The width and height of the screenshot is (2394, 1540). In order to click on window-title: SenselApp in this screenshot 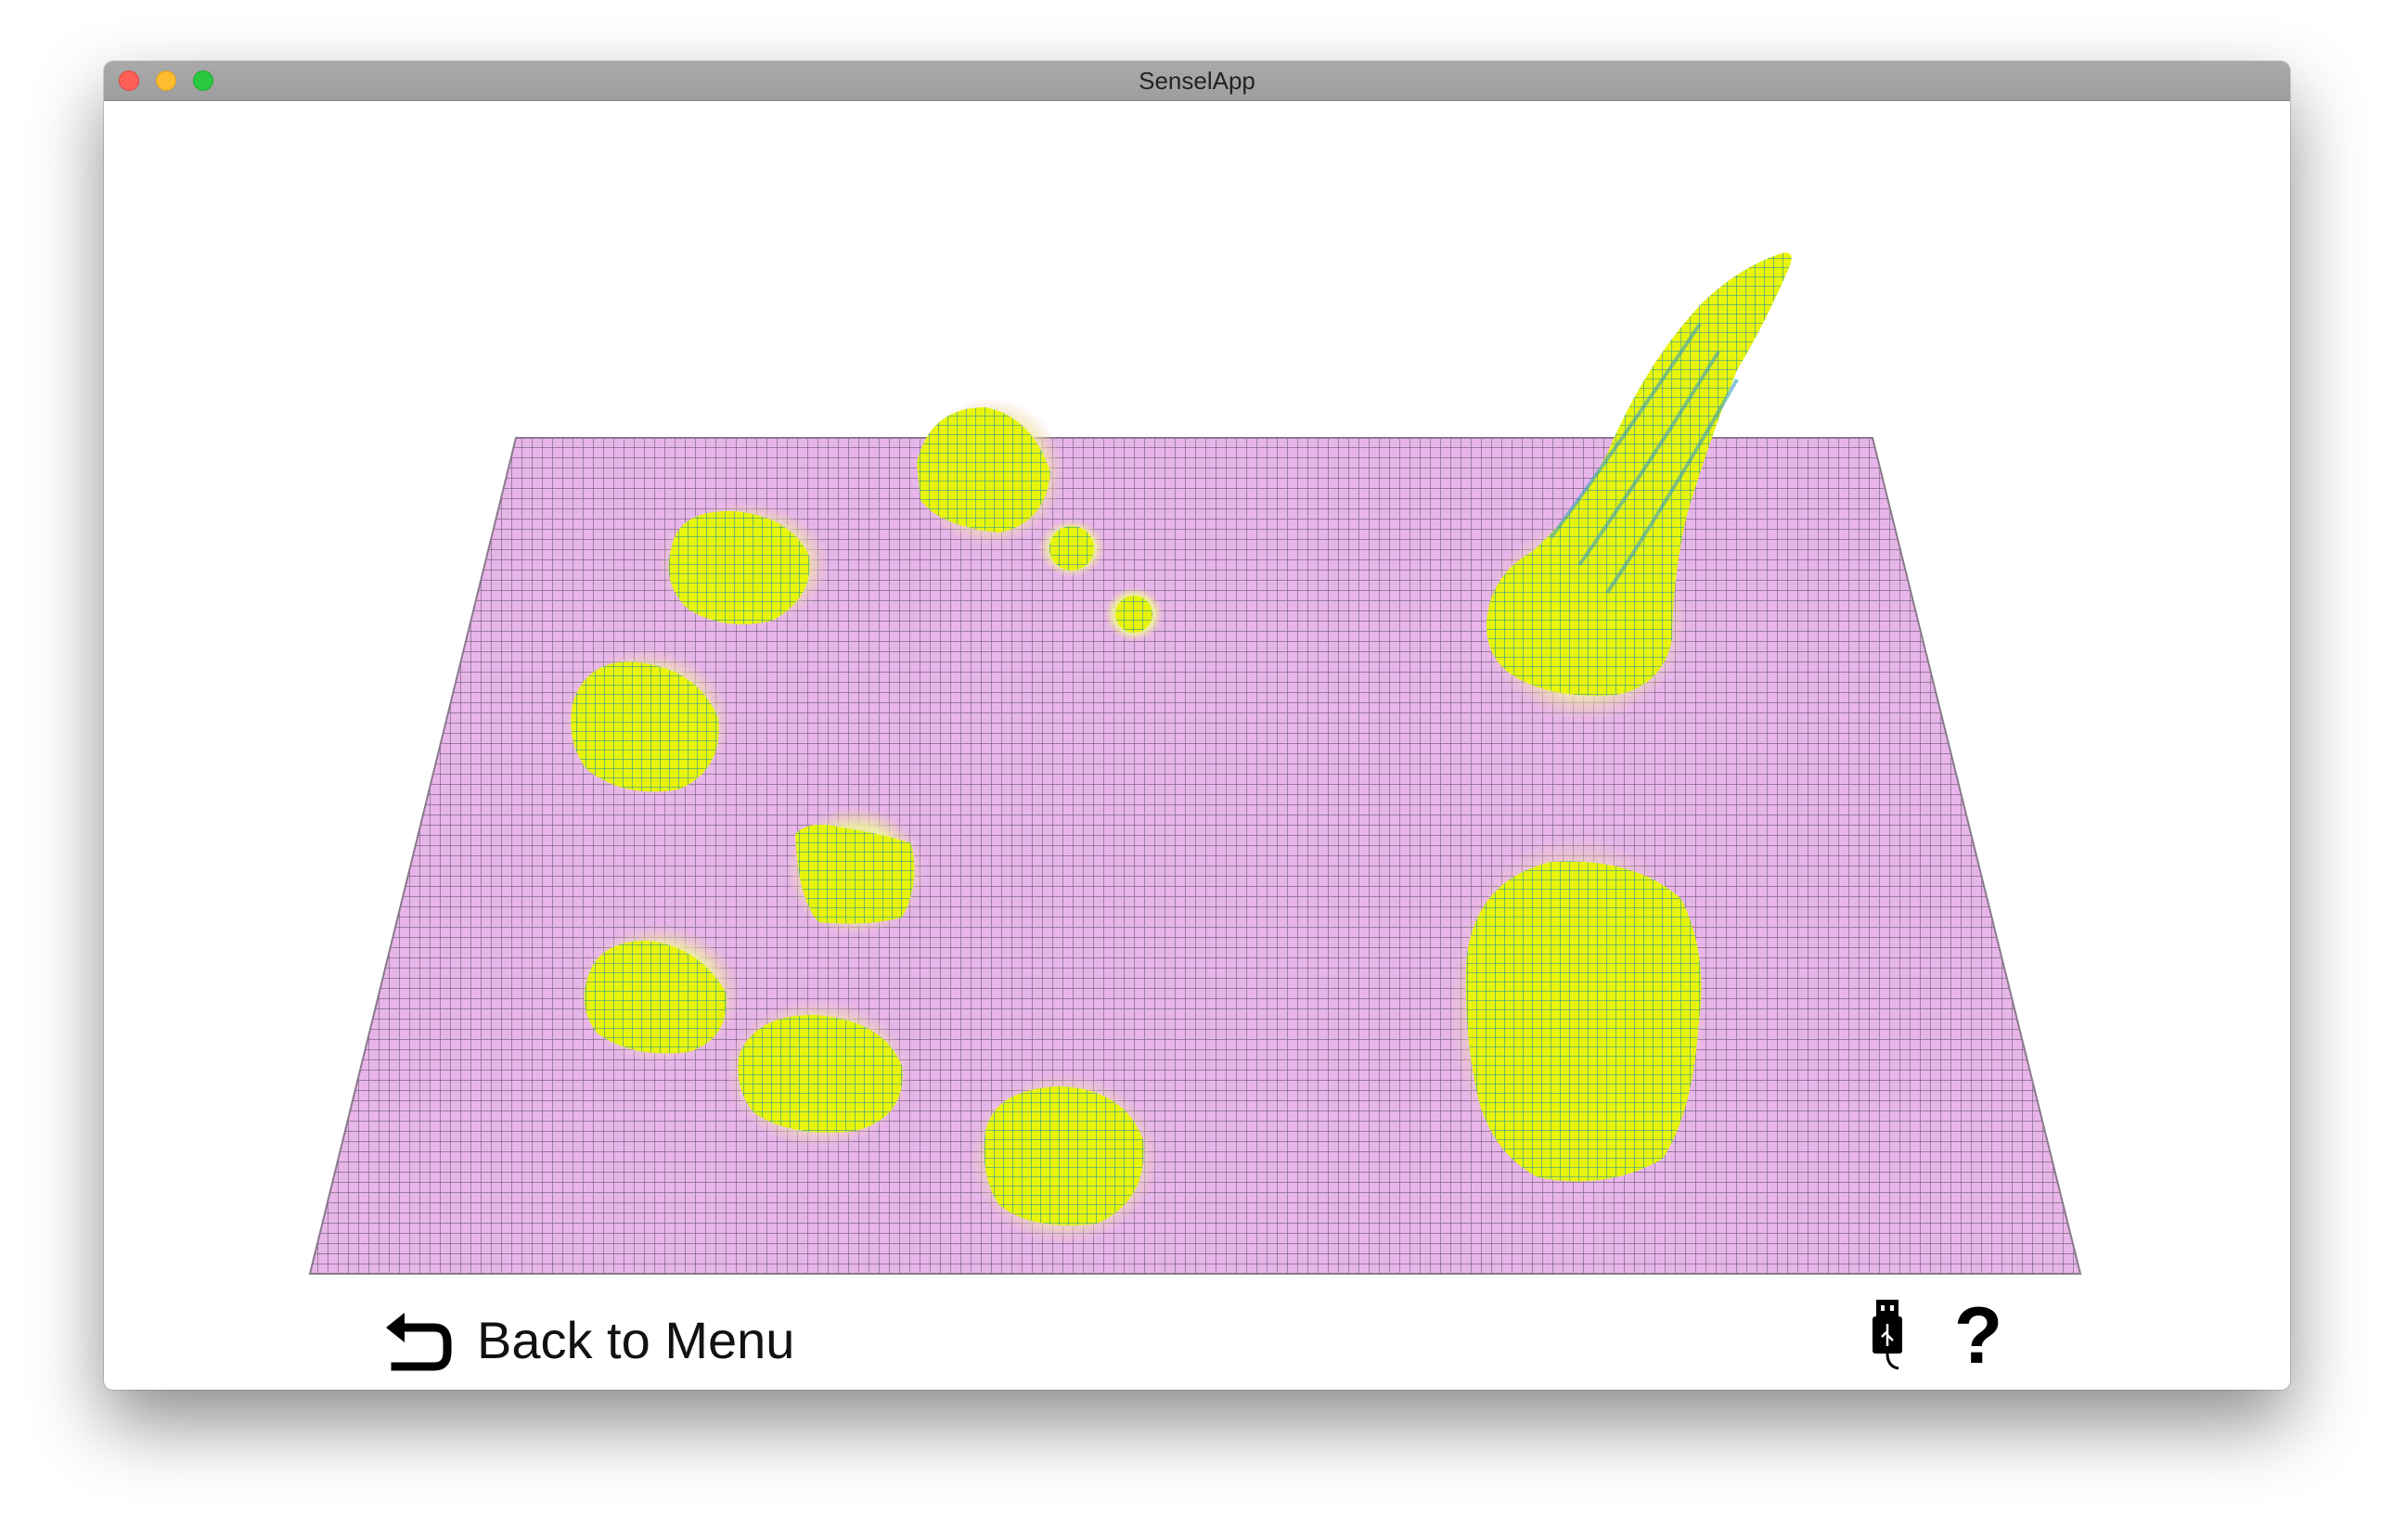, I will do `click(1197, 81)`.